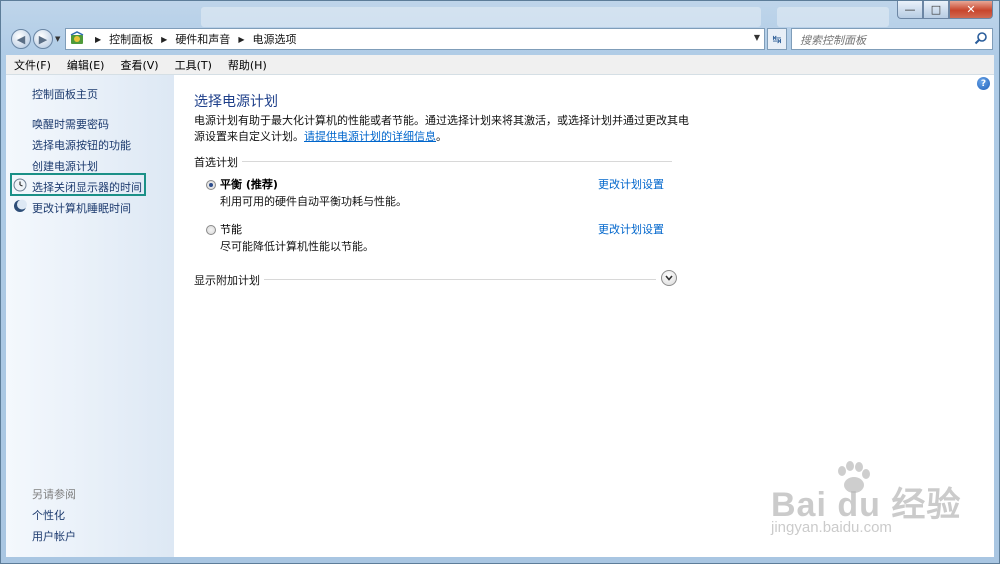 This screenshot has height=564, width=1000. What do you see at coordinates (981, 38) in the screenshot?
I see `search-icon` at bounding box center [981, 38].